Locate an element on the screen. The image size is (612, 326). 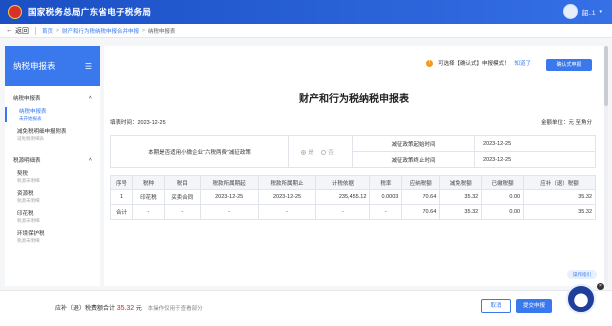
column-header: 序号 is located at coordinates (121, 182).